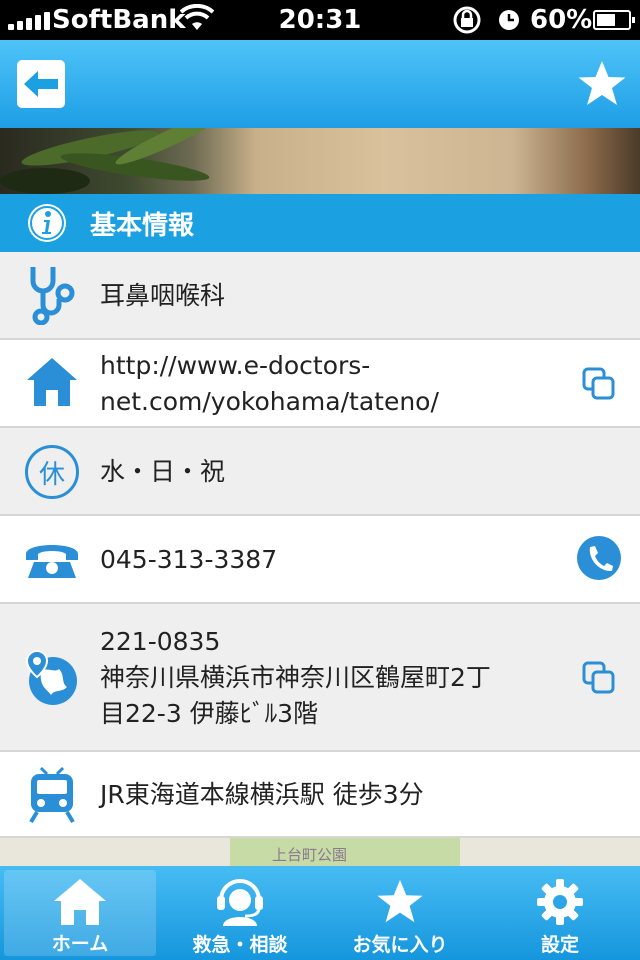 The image size is (640, 960). What do you see at coordinates (320, 84) in the screenshot?
I see `navigation-bar` at bounding box center [320, 84].